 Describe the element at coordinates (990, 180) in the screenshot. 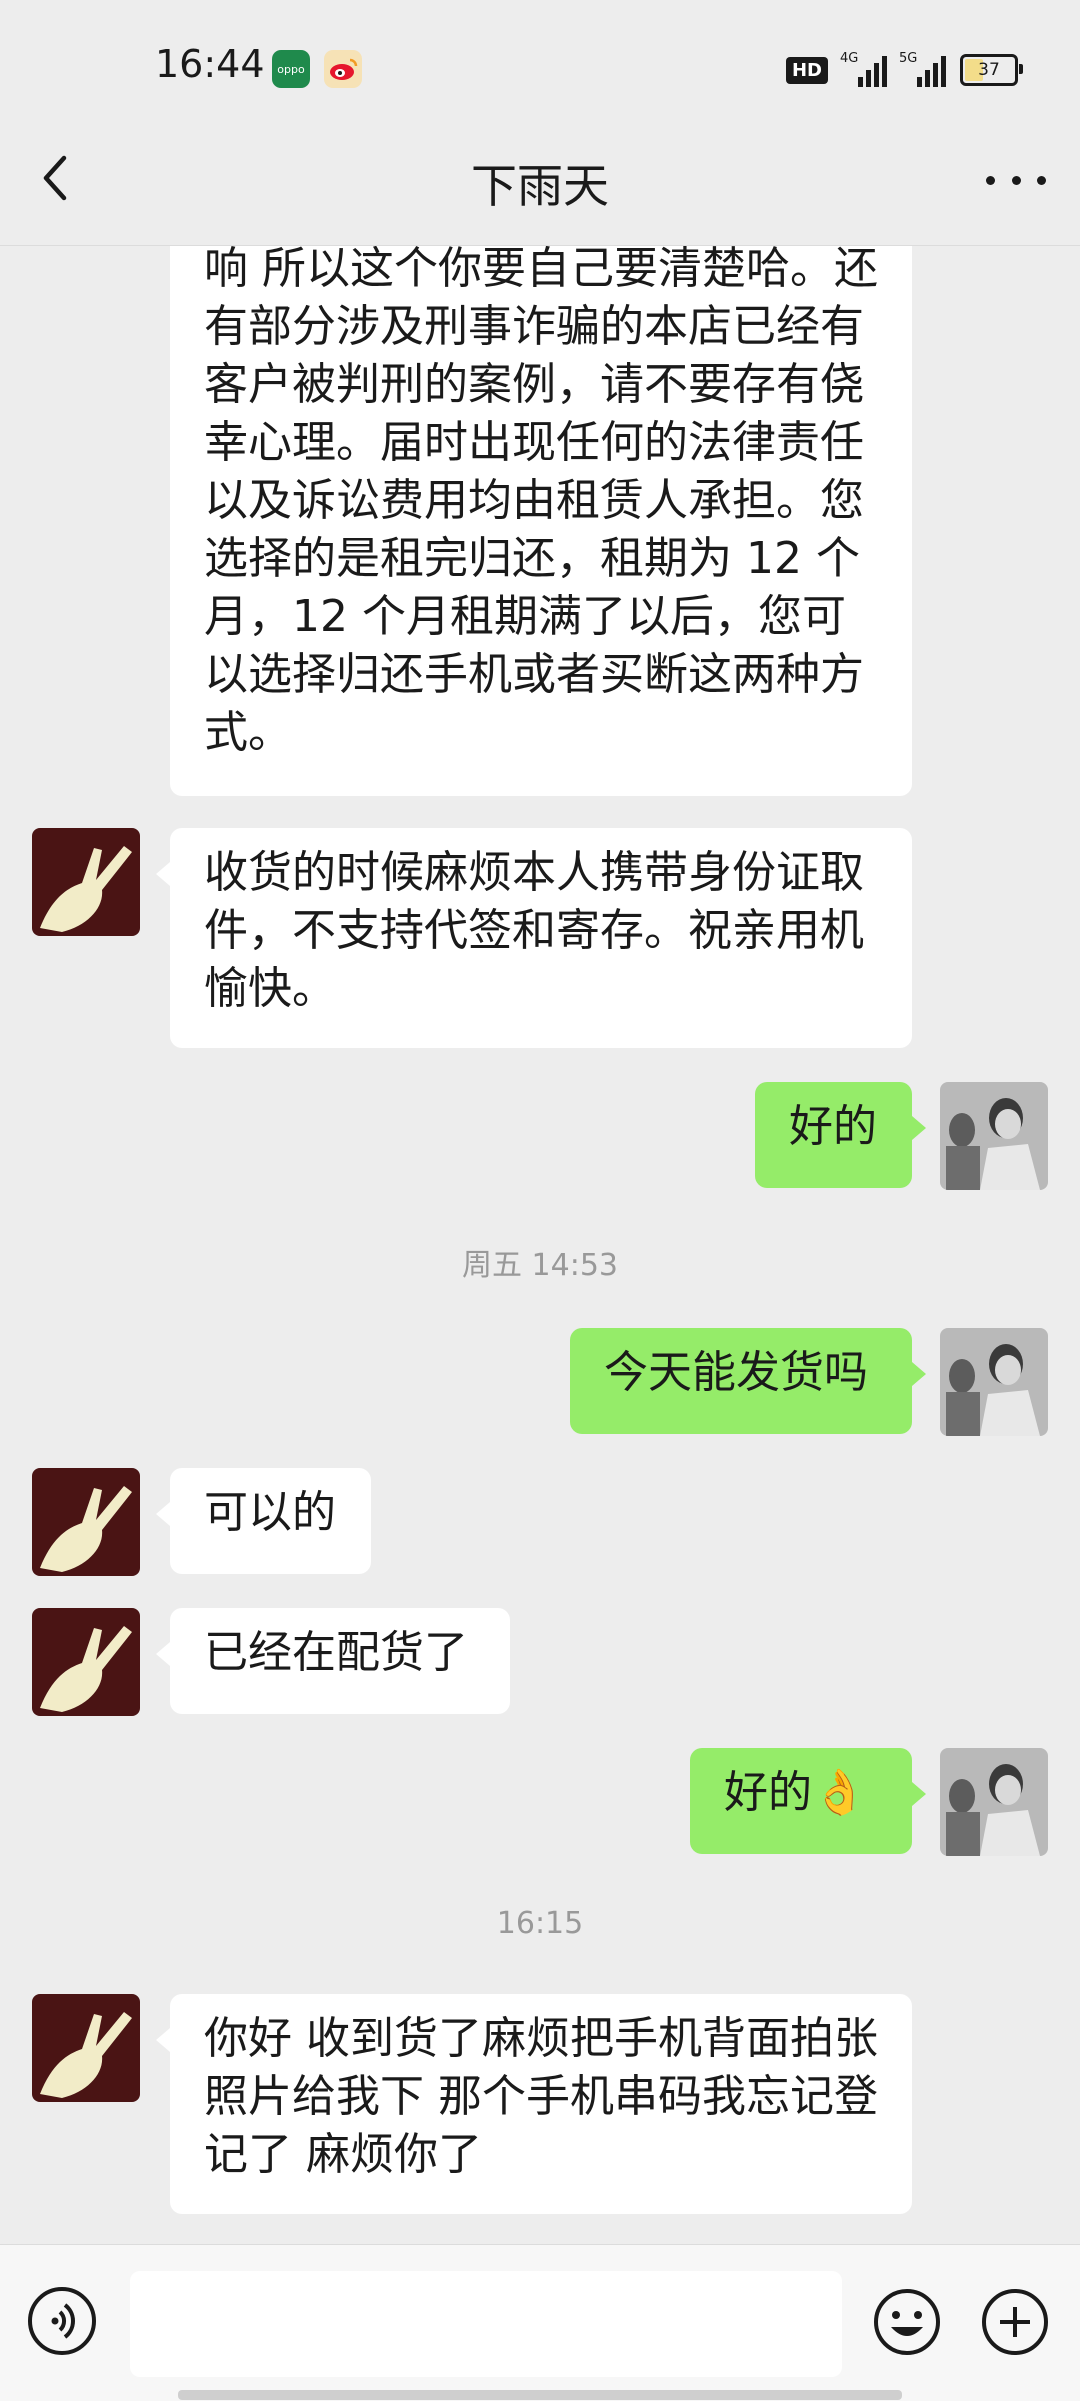

I see `more-dot-icon` at that location.